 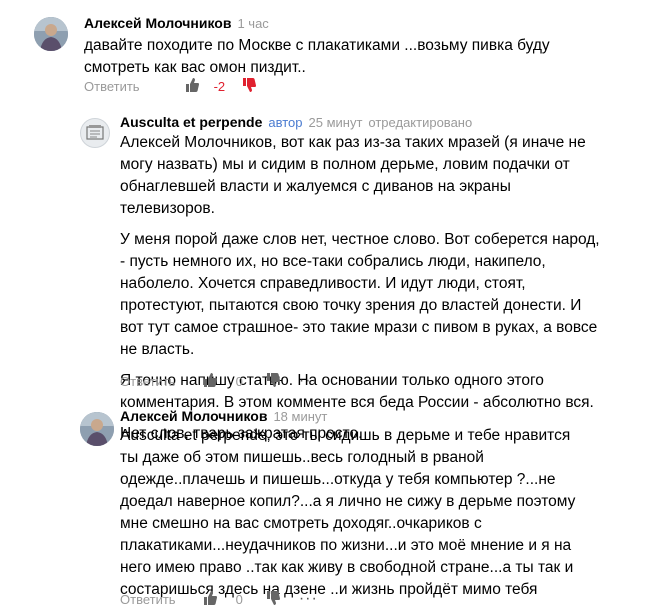 What do you see at coordinates (219, 86) in the screenshot?
I see `rating-count: -2` at bounding box center [219, 86].